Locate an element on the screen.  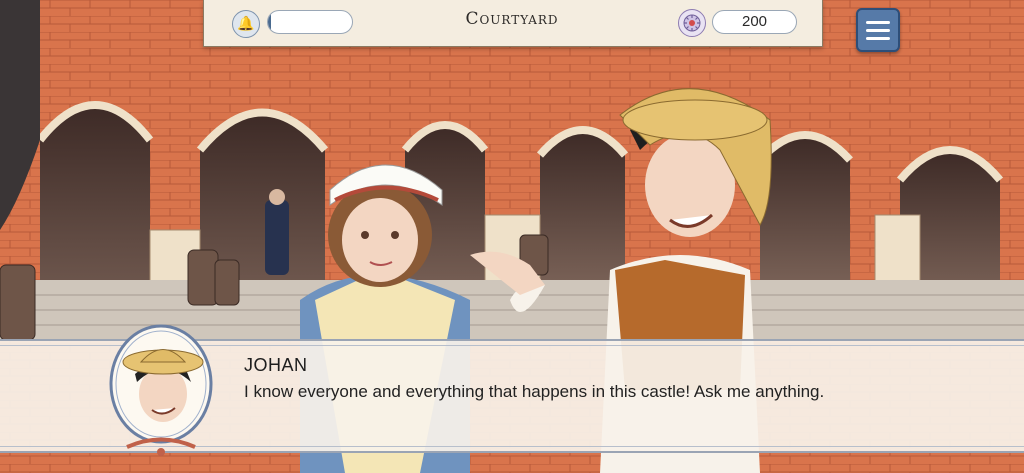
energy-bar is located at coordinates (310, 22).